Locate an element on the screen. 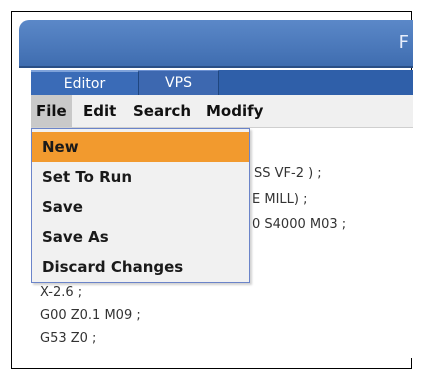  window-titlebar: F is located at coordinates (216, 44).